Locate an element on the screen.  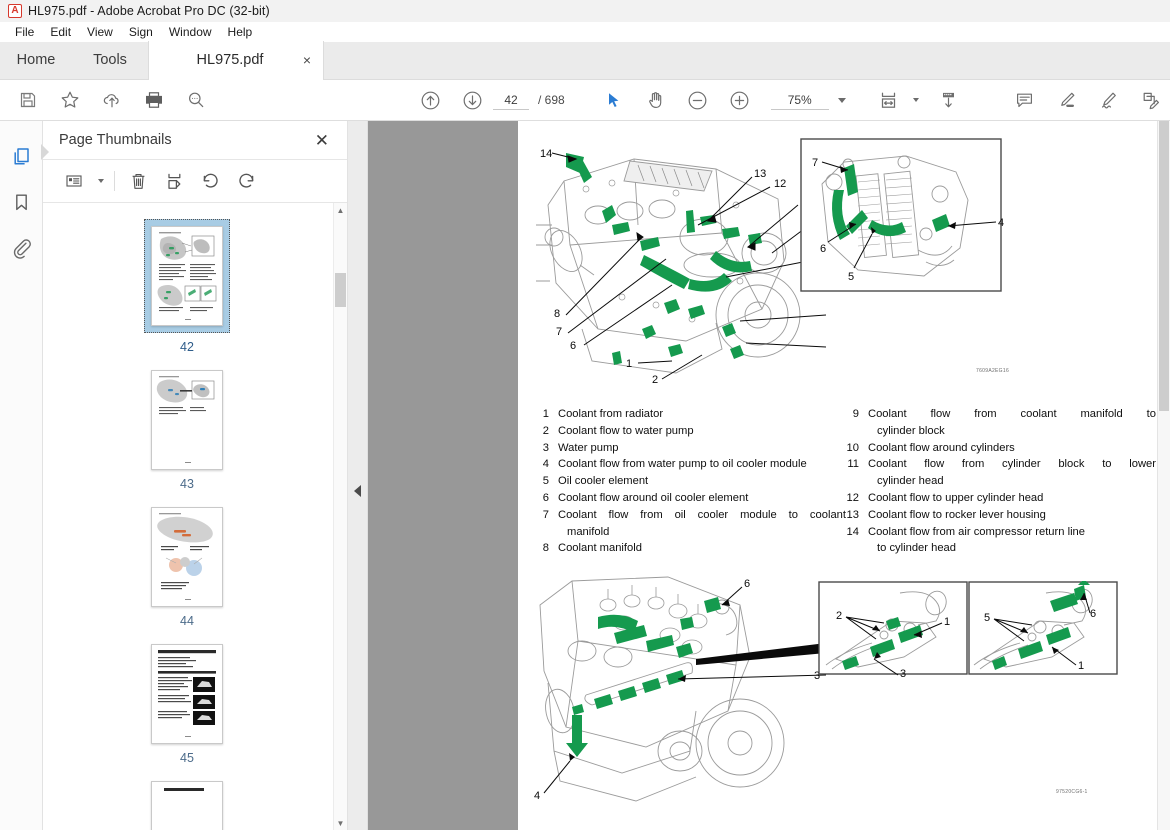
scroll-down-arrow-icon: ▼ is located at coordinates (340, 823).